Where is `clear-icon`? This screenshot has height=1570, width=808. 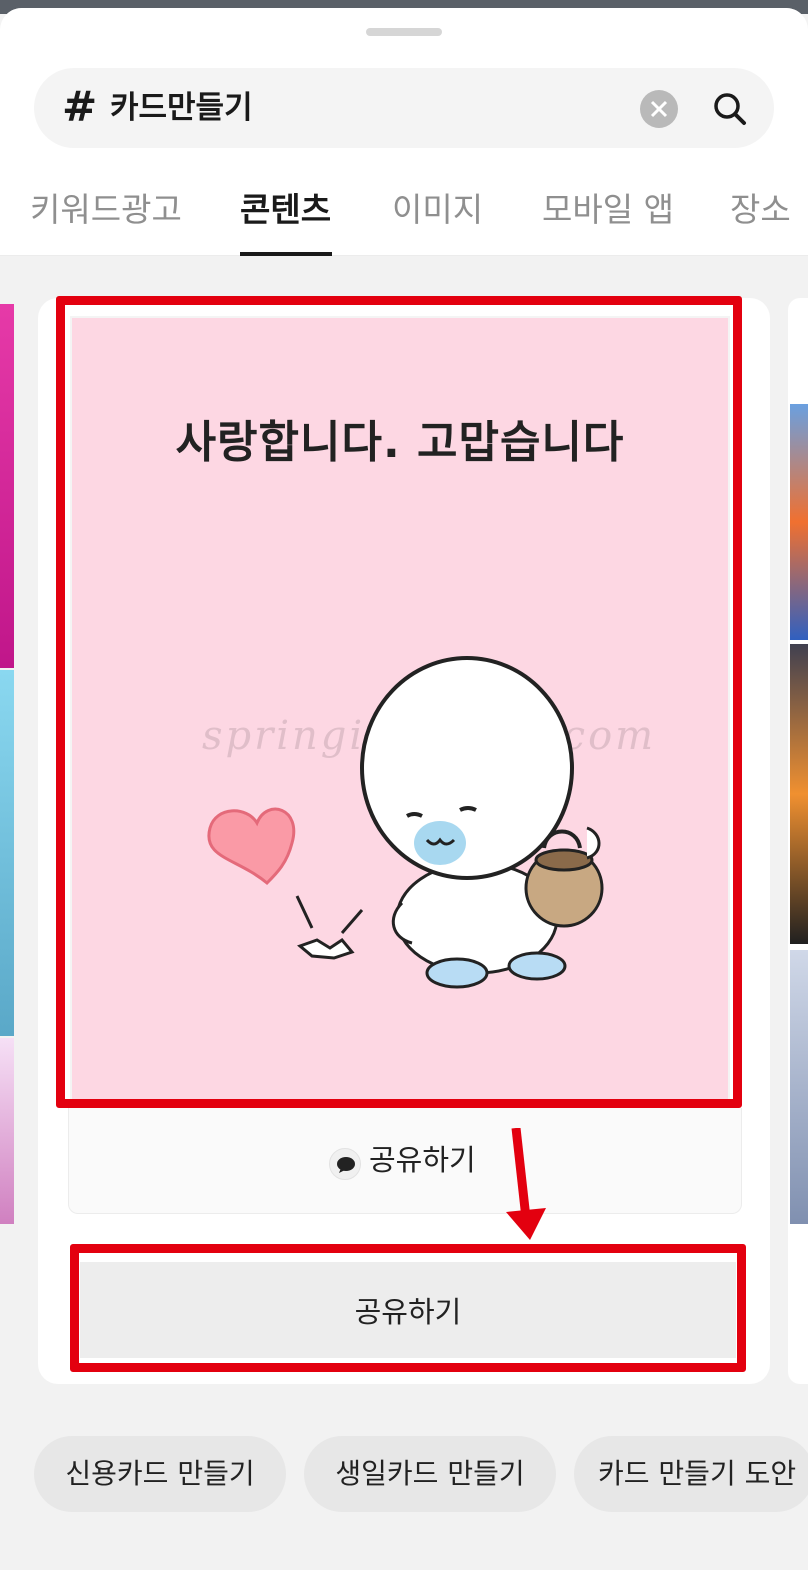
clear-icon is located at coordinates (659, 109).